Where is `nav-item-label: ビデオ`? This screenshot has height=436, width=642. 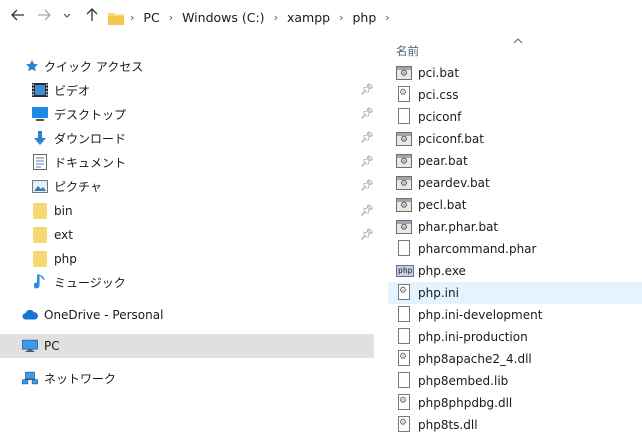 nav-item-label: ビデオ is located at coordinates (72, 90).